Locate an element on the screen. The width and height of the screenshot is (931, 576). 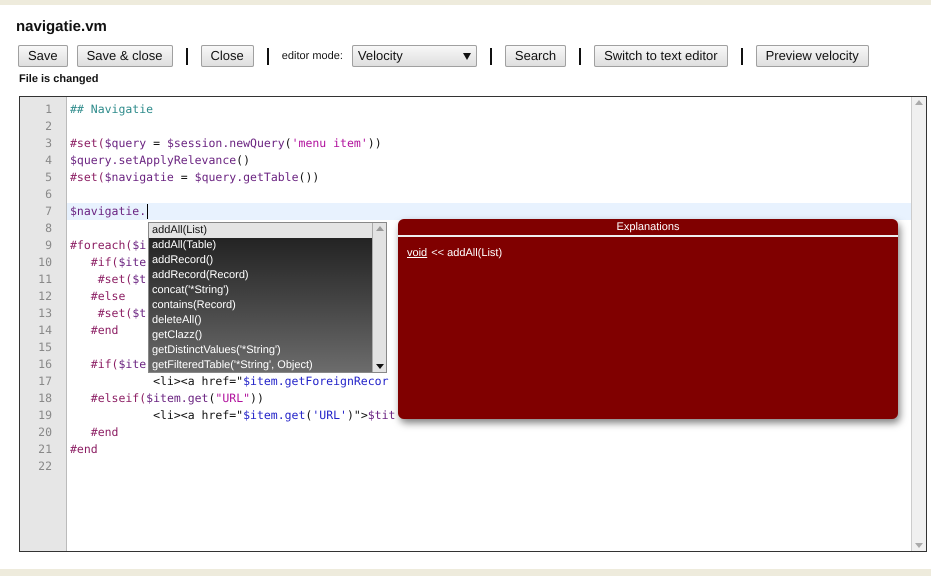
line-number: 22 is located at coordinates (45, 466).